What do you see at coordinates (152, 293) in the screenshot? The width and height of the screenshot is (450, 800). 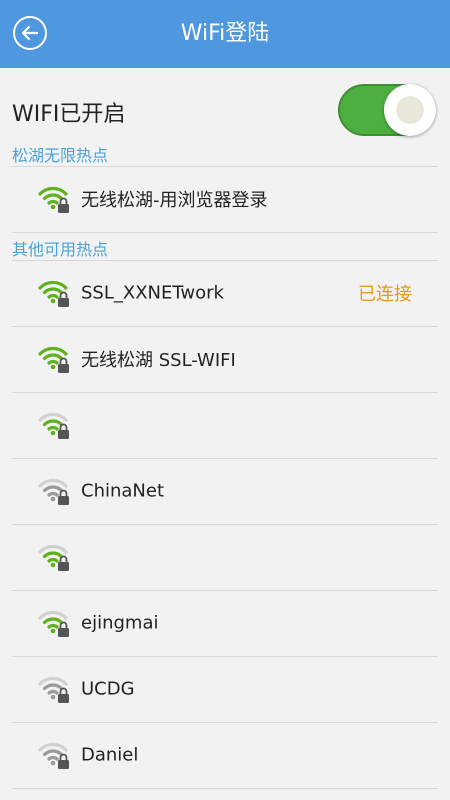 I see `network-name: SSL_XXNETwork` at bounding box center [152, 293].